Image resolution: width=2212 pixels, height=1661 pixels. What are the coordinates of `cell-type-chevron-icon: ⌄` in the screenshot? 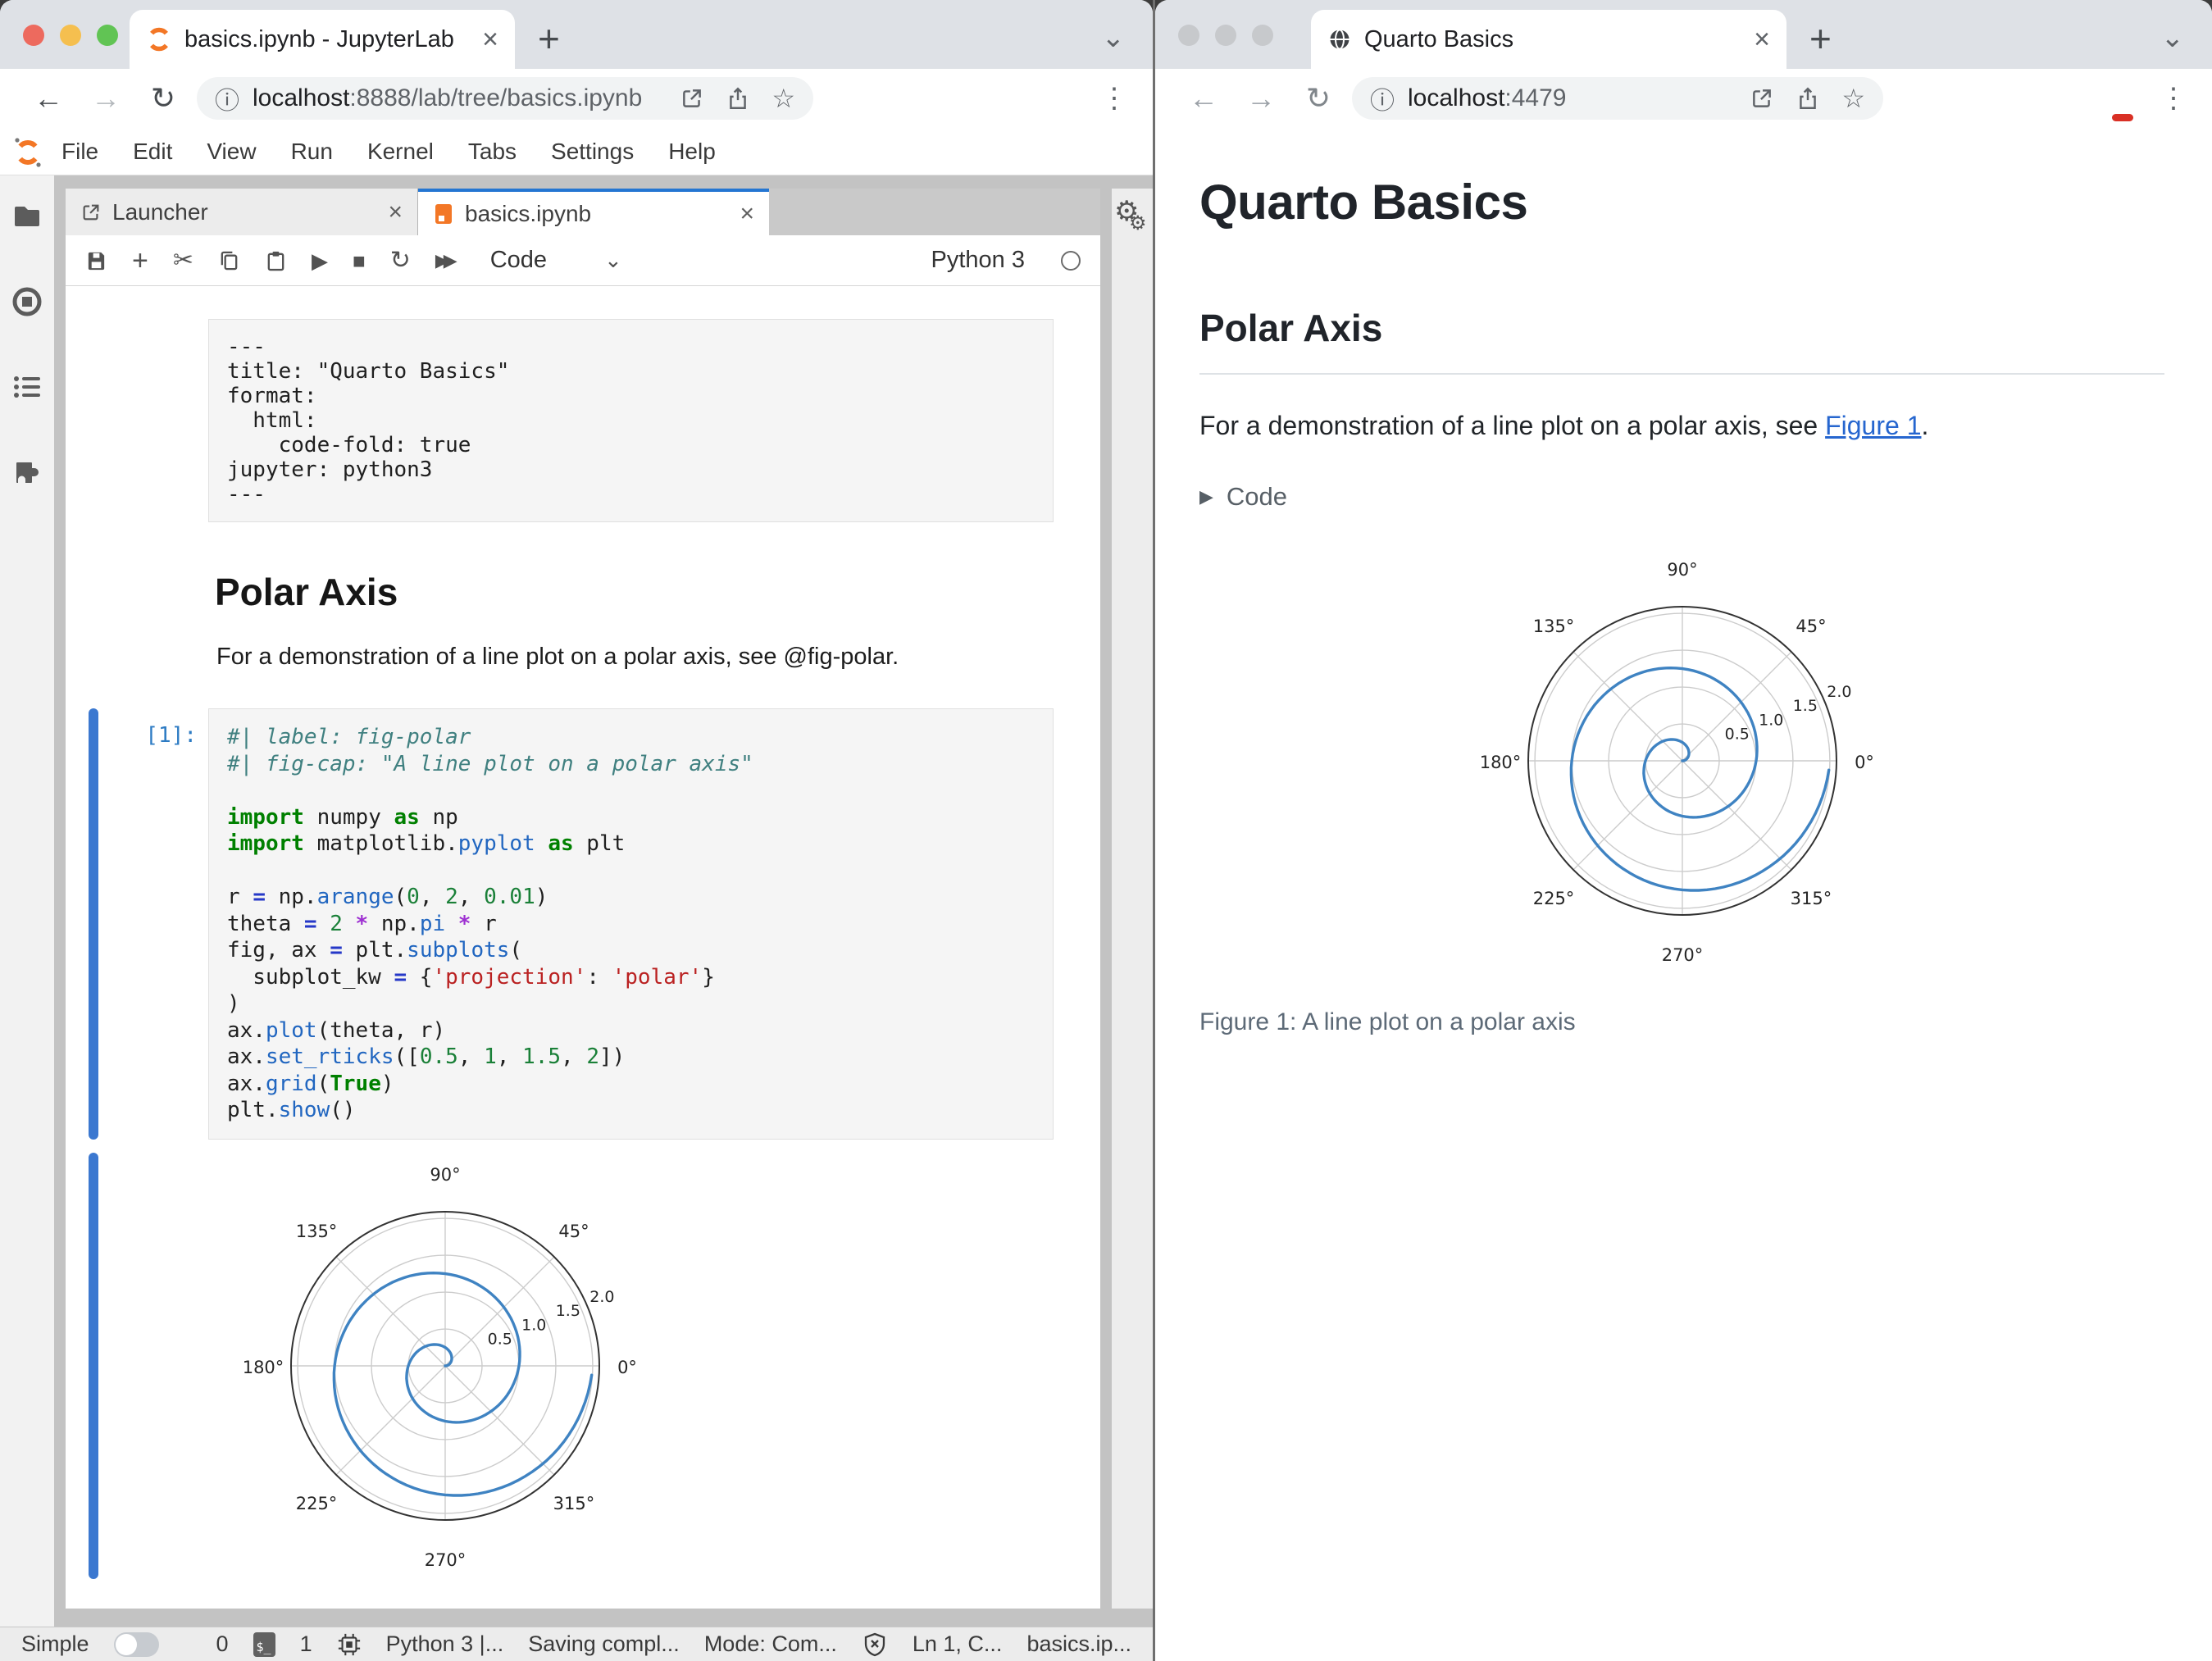 It's located at (613, 260).